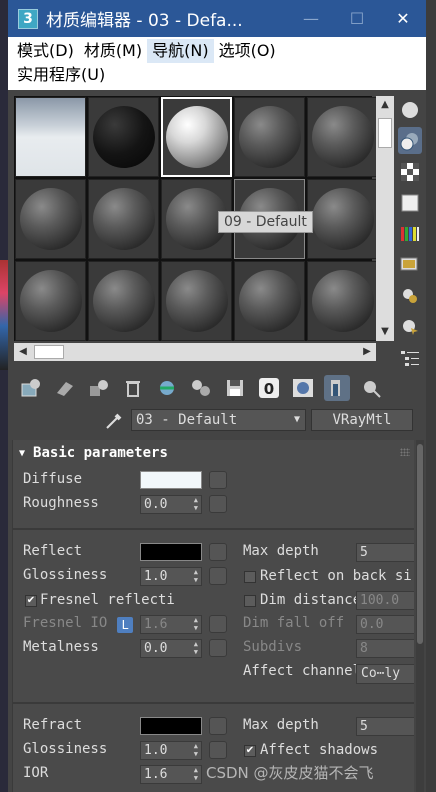 The width and height of the screenshot is (436, 792). Describe the element at coordinates (125, 625) in the screenshot. I see `fresnel-ior-lock-button: L` at that location.